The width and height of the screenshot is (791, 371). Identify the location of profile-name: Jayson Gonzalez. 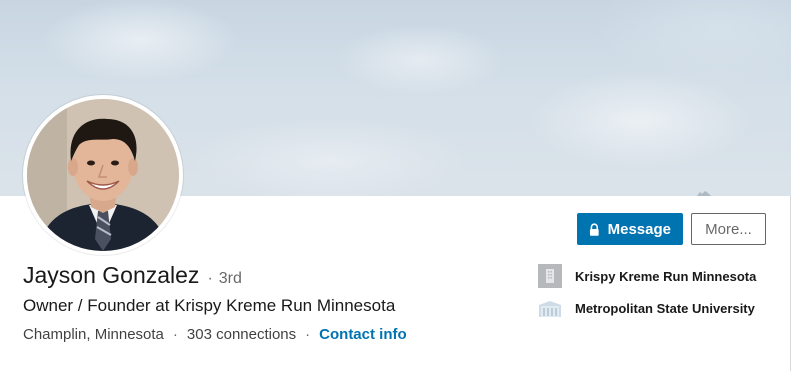
(111, 275).